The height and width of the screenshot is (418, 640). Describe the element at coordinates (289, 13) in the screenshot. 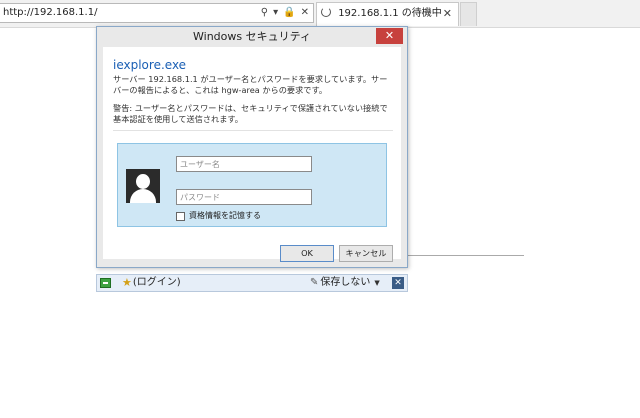

I see `lock-icon: 🔒` at that location.